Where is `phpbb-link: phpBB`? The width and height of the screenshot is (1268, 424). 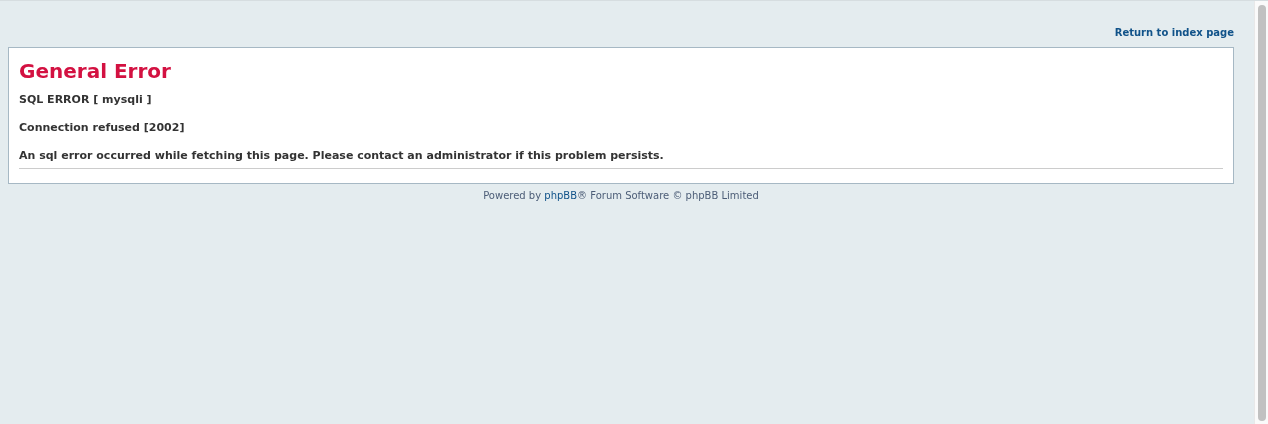 phpbb-link: phpBB is located at coordinates (561, 195).